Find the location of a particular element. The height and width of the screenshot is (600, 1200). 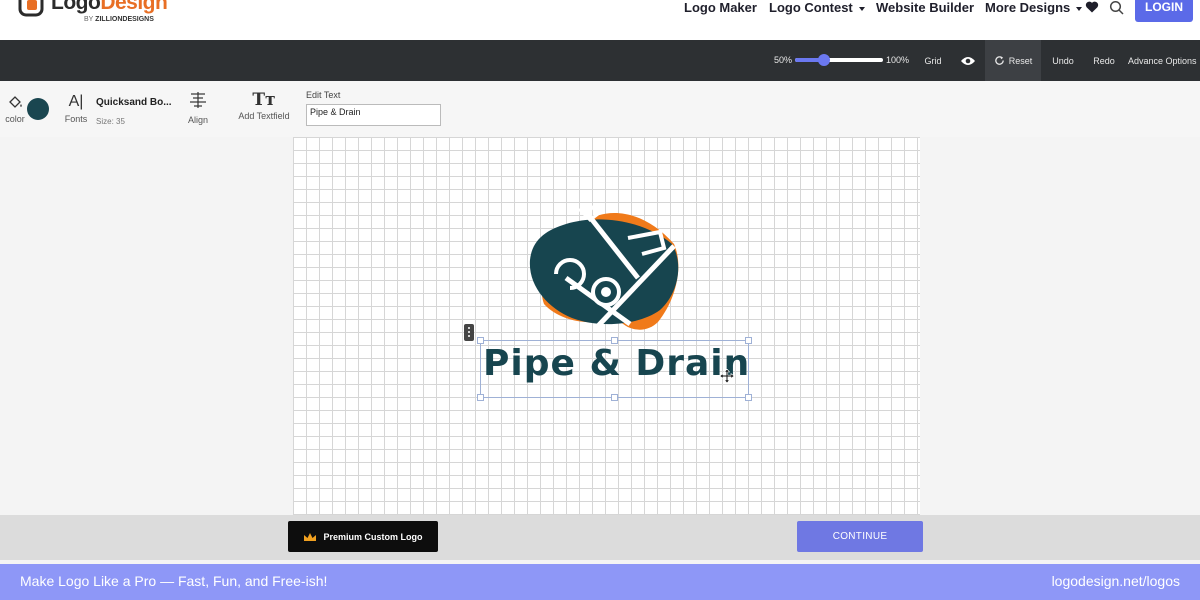

continue-button: CONTINUE is located at coordinates (860, 536).